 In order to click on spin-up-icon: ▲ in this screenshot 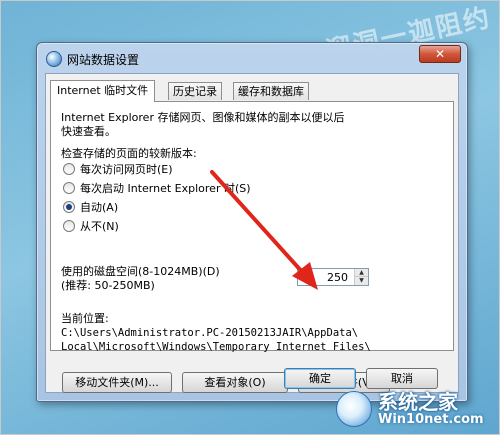, I will do `click(361, 273)`.